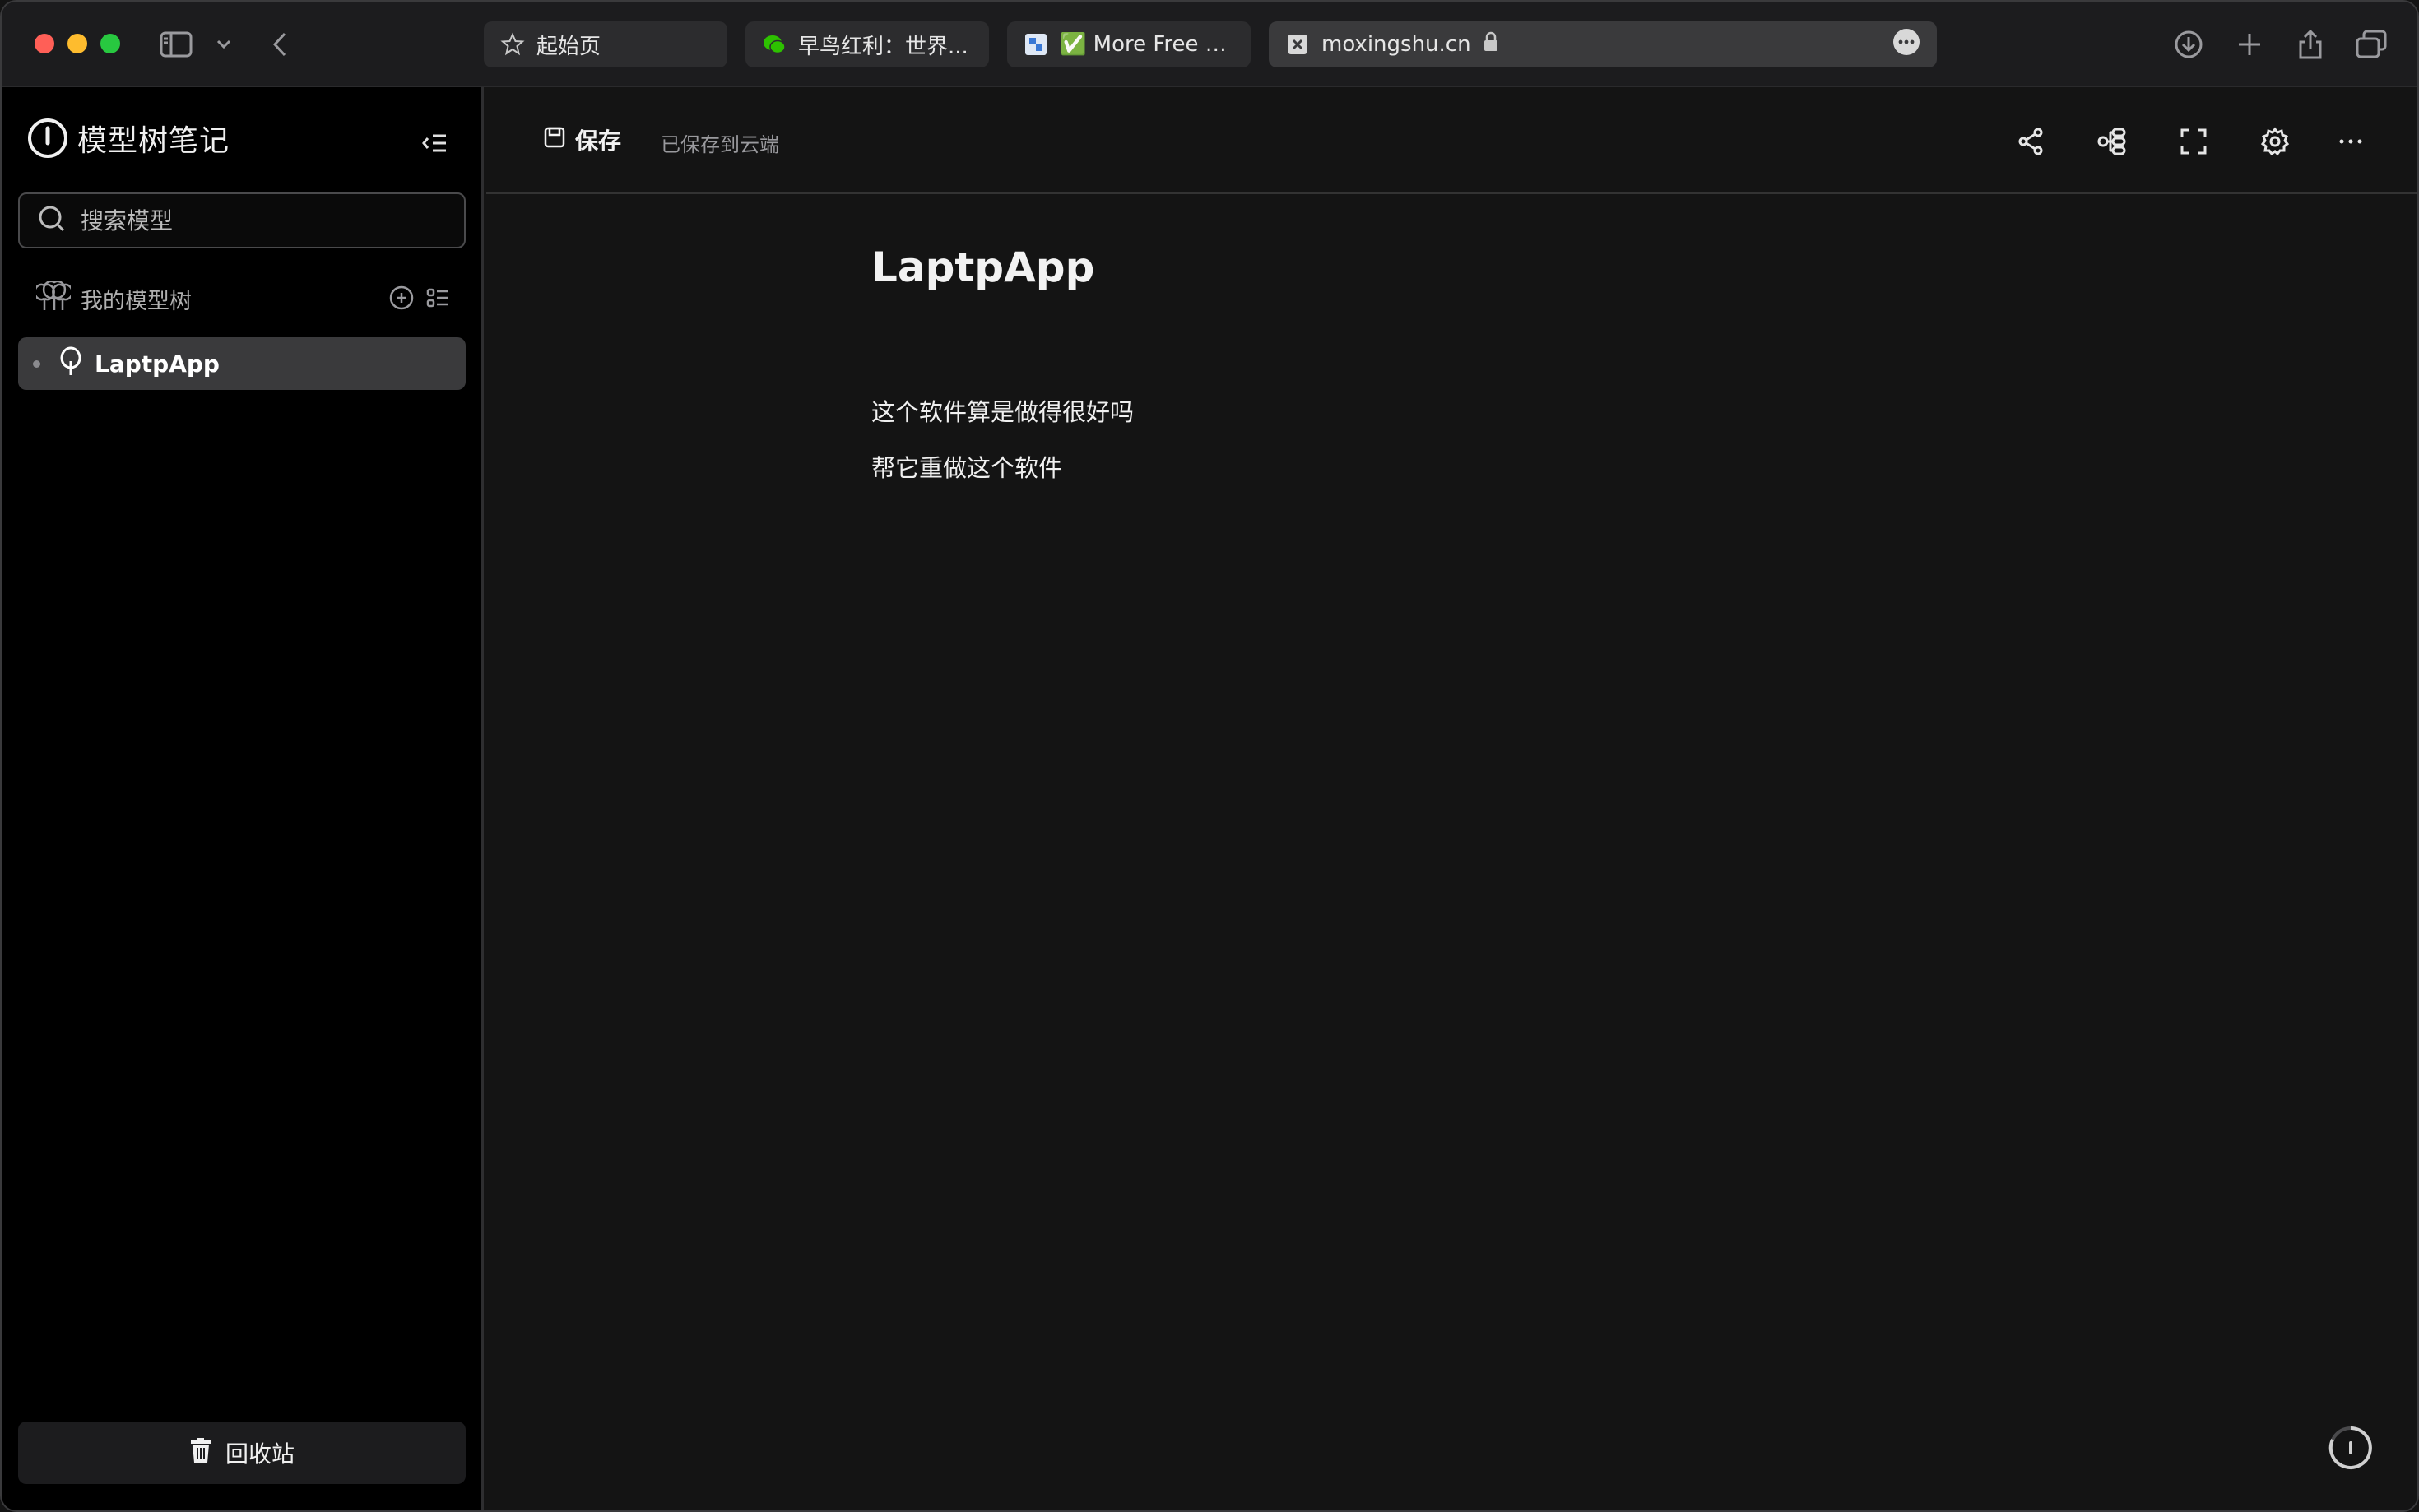 The image size is (2419, 1512). What do you see at coordinates (2371, 44) in the screenshot?
I see `tab-overview-icon` at bounding box center [2371, 44].